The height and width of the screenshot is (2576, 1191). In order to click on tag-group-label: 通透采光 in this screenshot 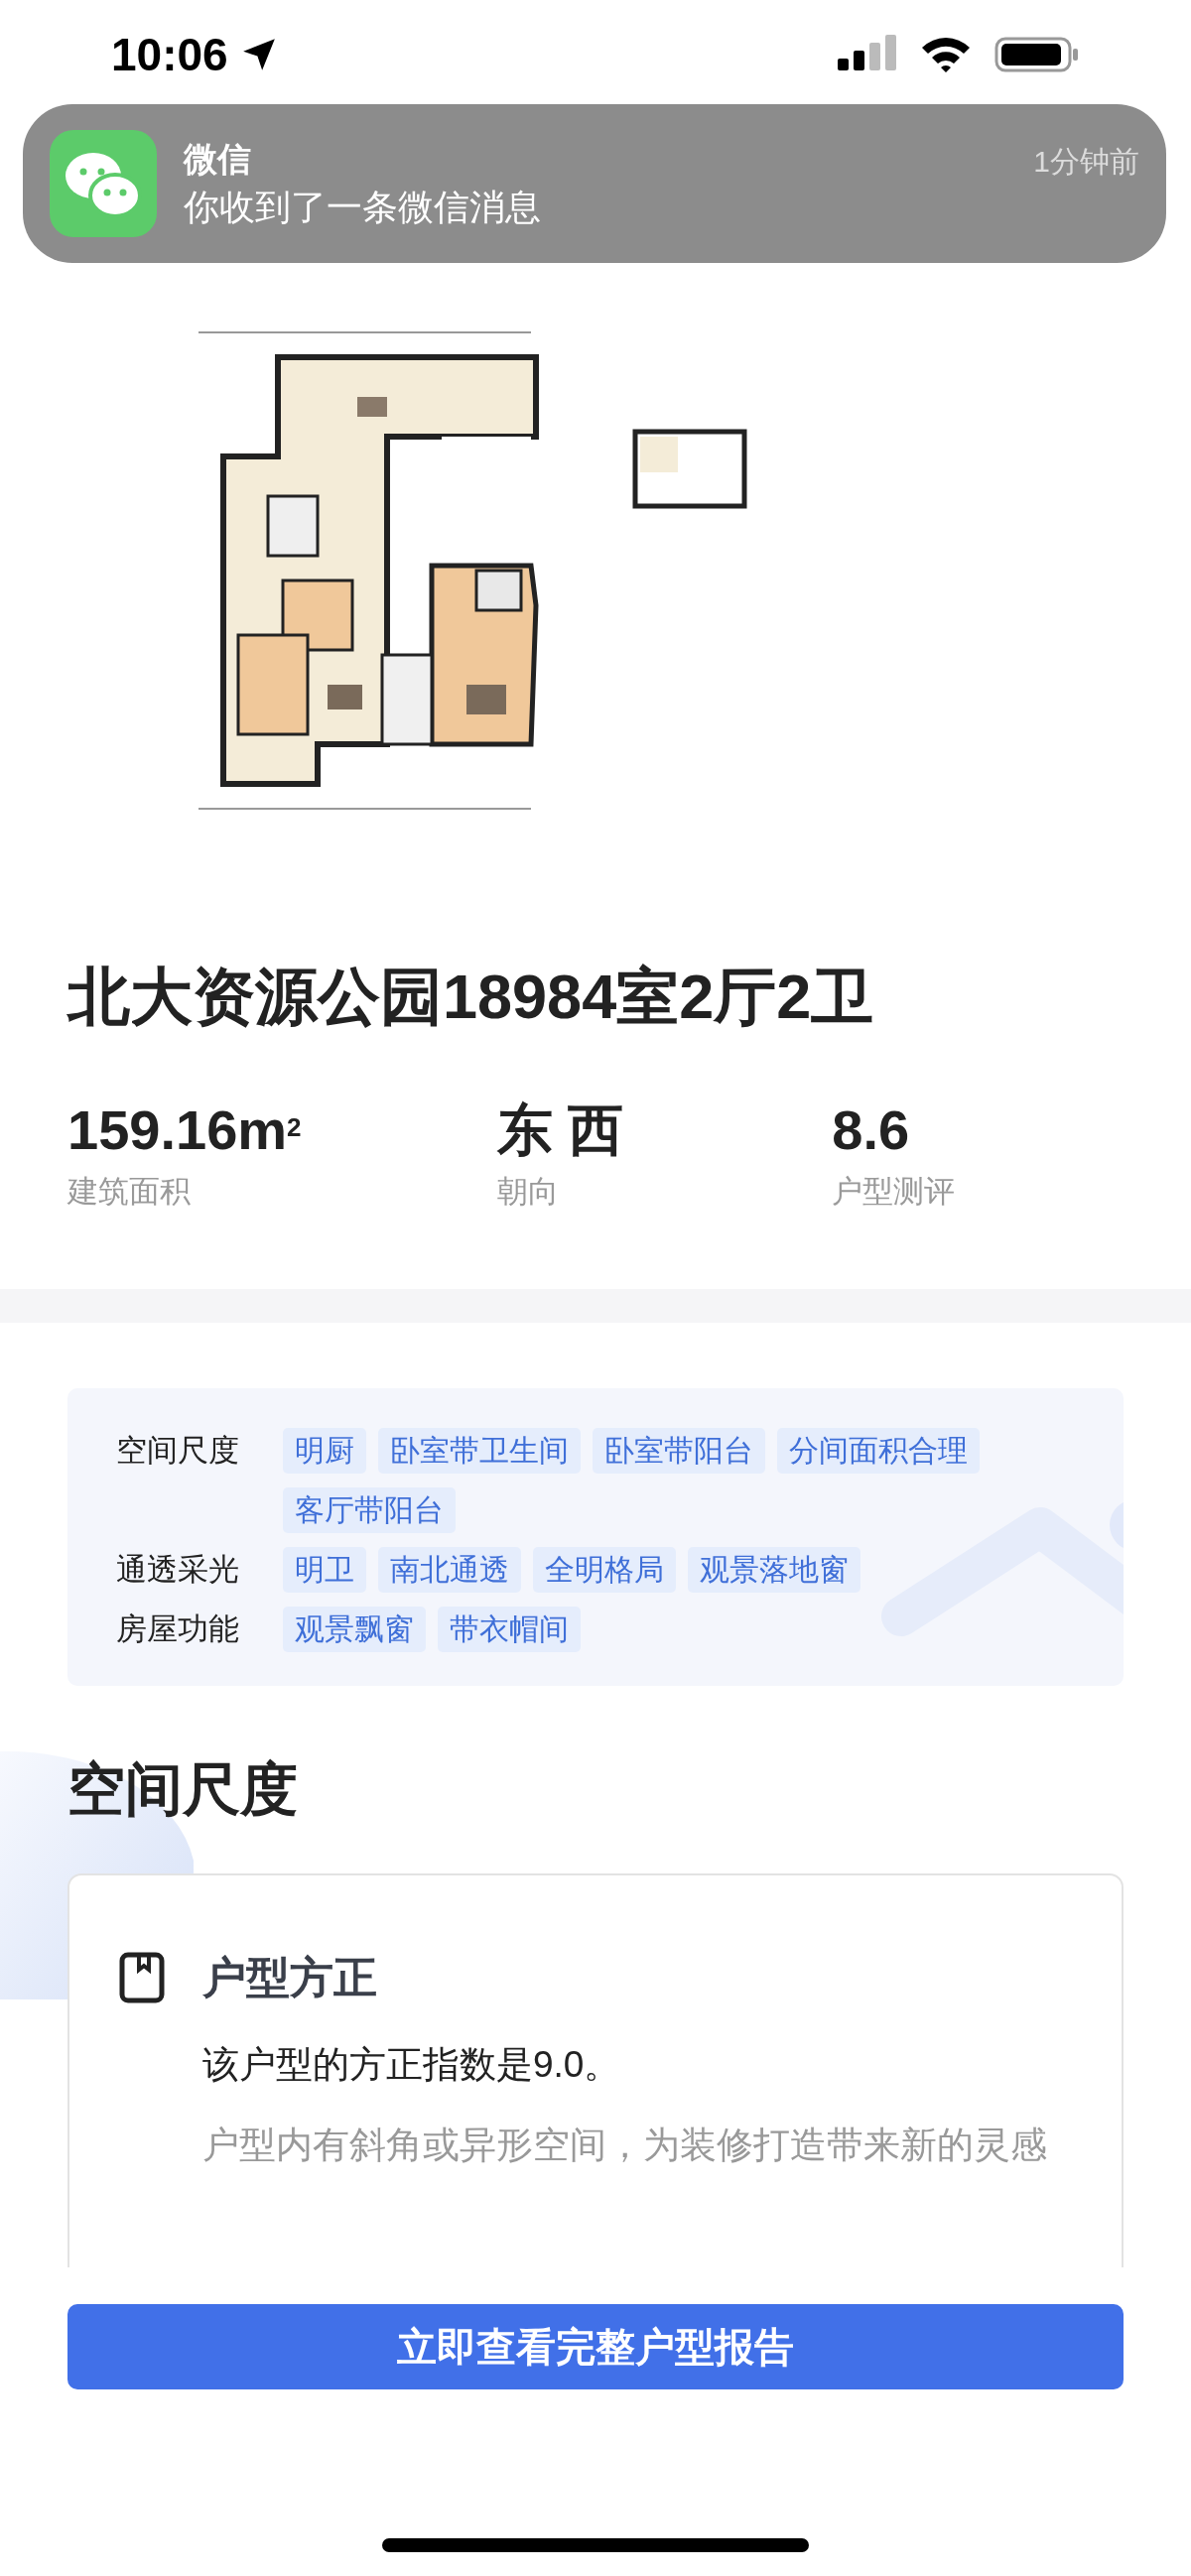, I will do `click(178, 1571)`.